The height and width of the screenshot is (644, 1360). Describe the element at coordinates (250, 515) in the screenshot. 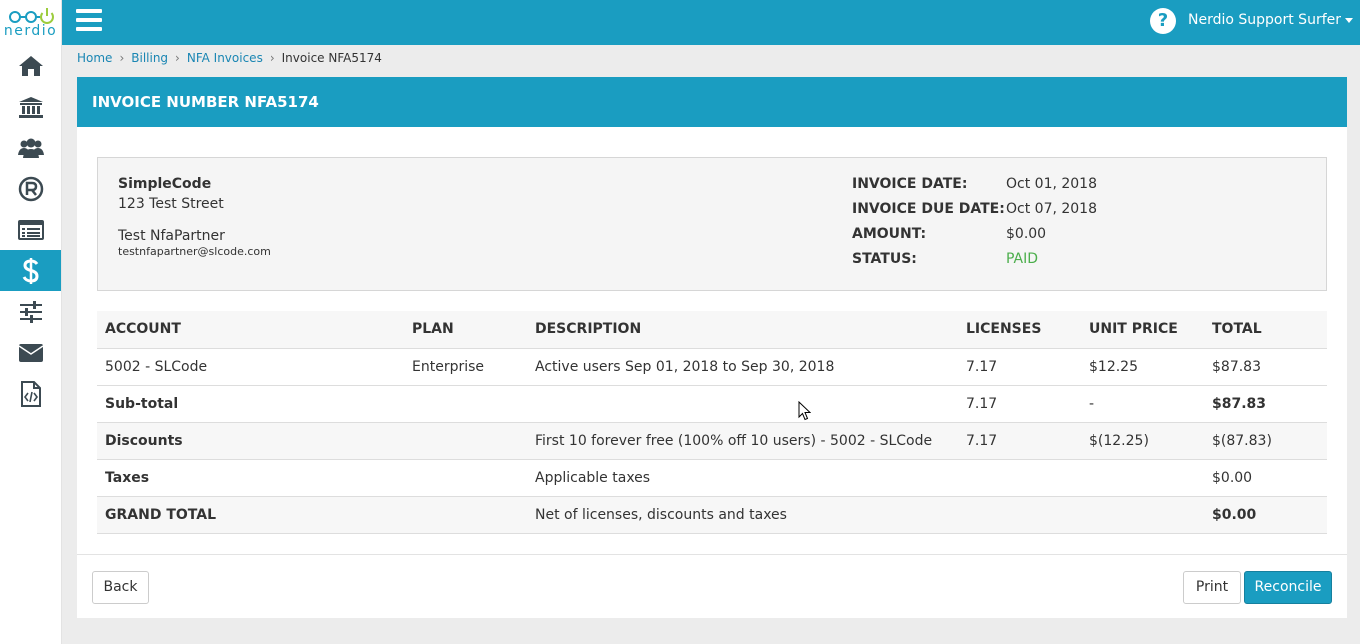

I see `cell-account: GRAND TOTAL` at that location.